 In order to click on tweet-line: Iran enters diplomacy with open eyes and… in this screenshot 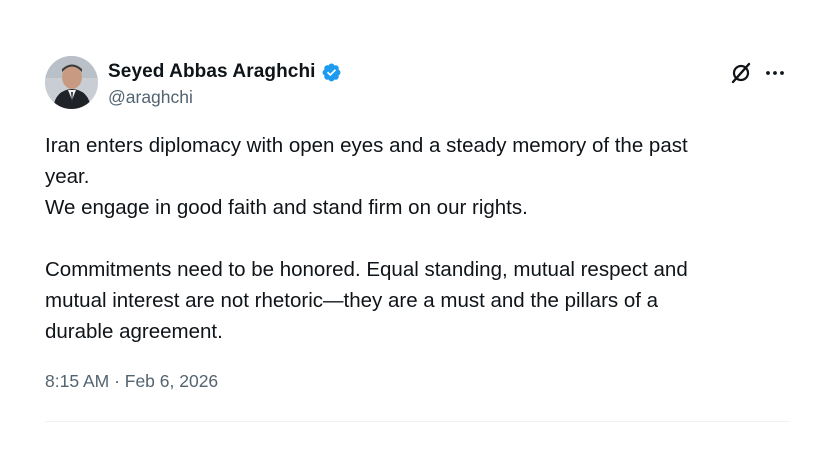, I will do `click(366, 145)`.